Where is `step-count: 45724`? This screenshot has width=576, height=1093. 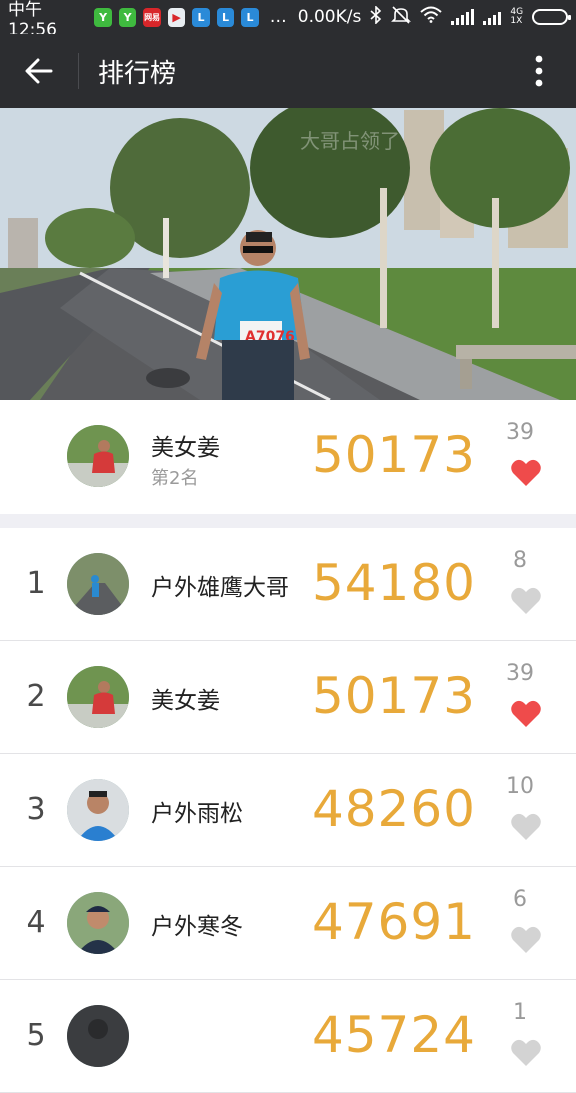
step-count: 45724 is located at coordinates (393, 1035).